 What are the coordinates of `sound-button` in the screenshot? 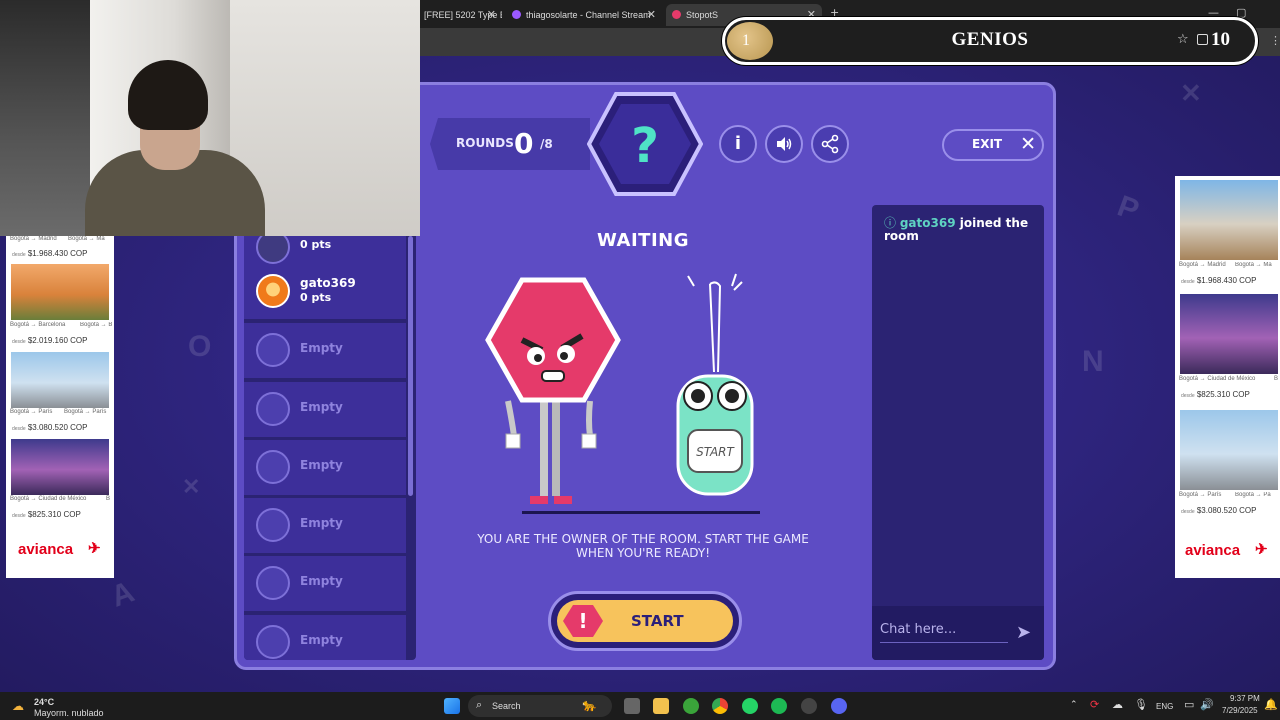 It's located at (784, 144).